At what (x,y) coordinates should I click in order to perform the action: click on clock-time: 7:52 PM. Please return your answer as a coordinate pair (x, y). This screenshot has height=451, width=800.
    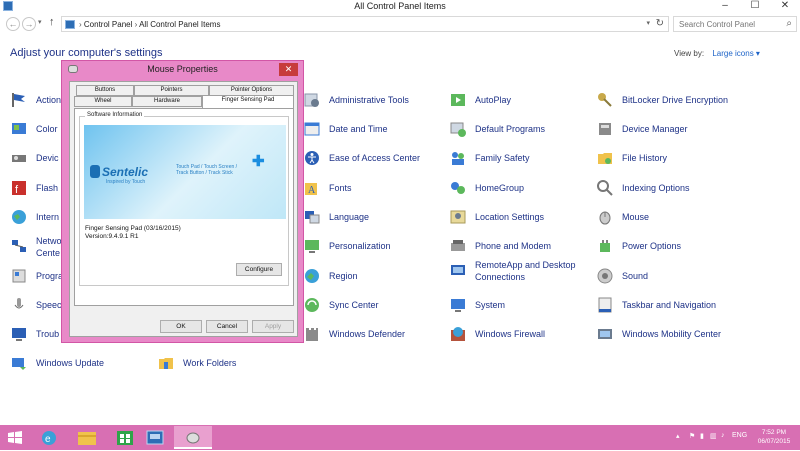
    Looking at the image, I should click on (774, 432).